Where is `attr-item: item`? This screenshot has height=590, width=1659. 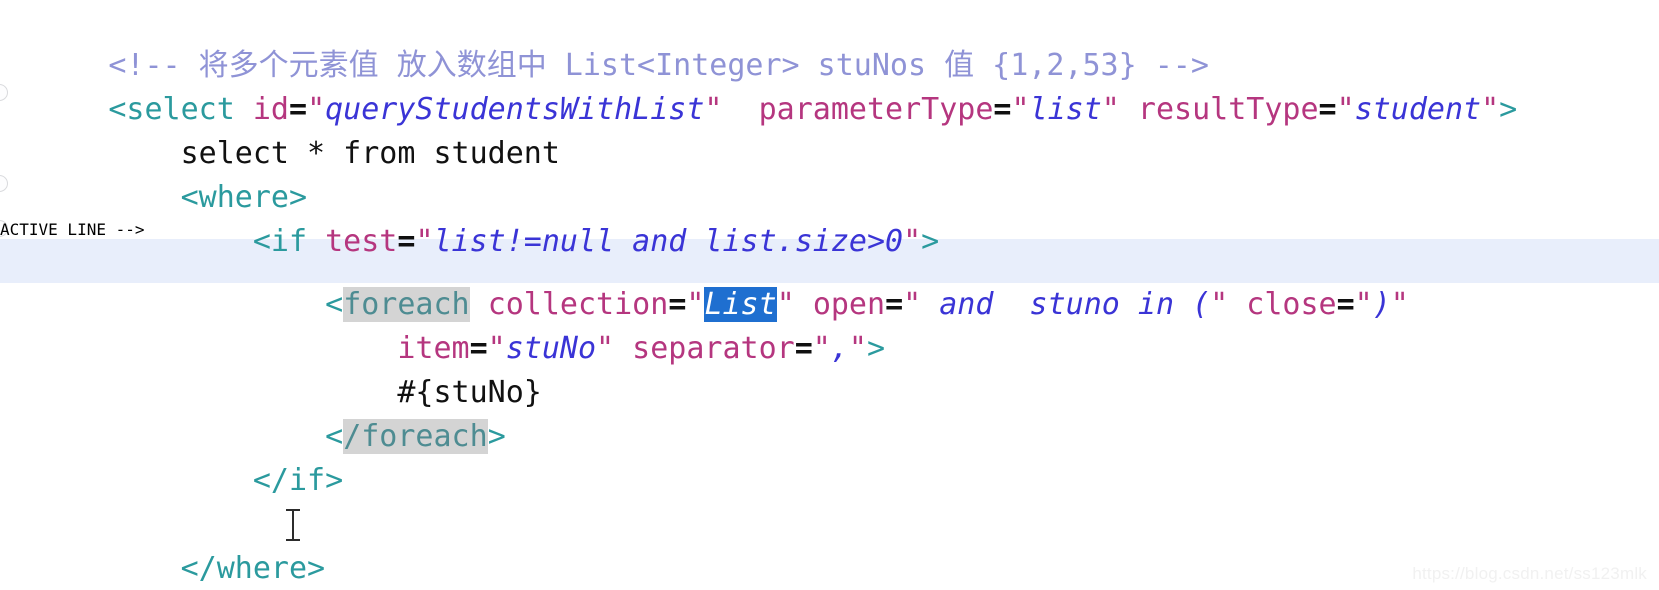 attr-item: item is located at coordinates (433, 348).